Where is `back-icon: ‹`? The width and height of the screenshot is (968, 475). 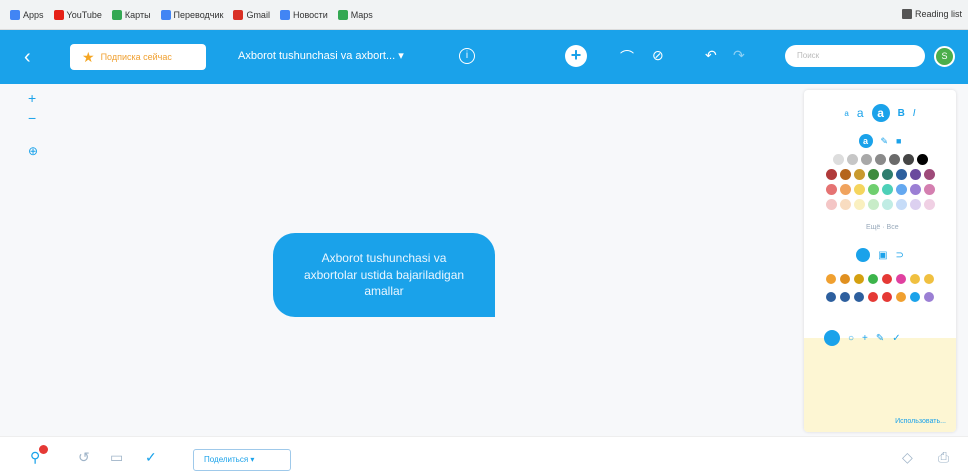
back-icon: ‹ is located at coordinates (27, 57).